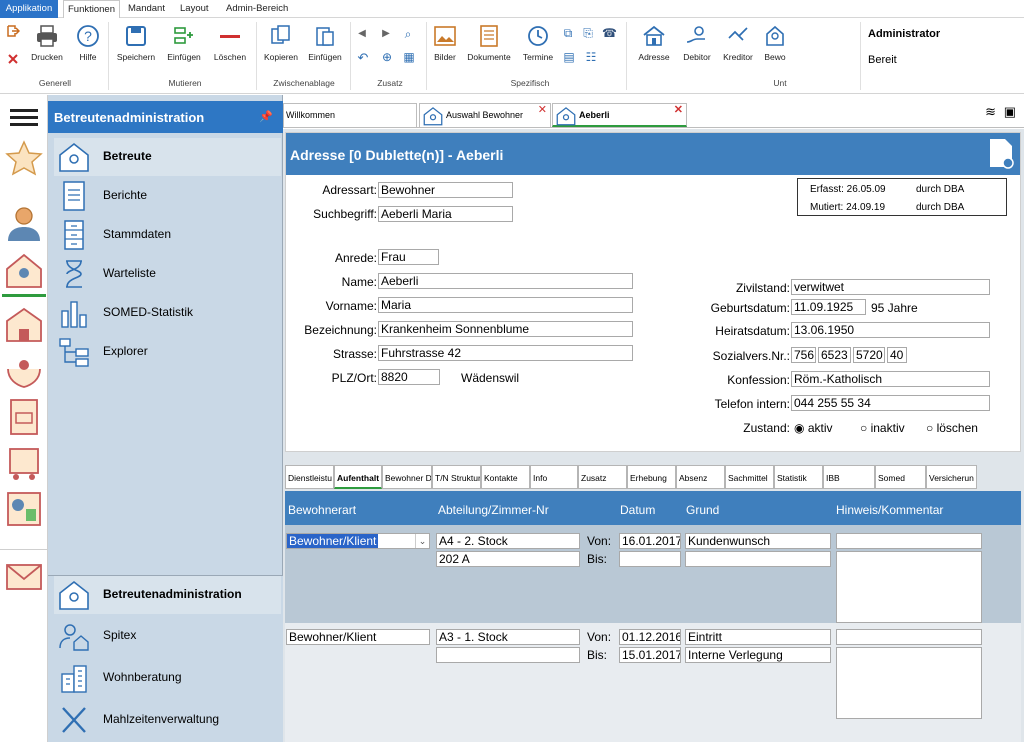 Image resolution: width=1024 pixels, height=742 pixels. Describe the element at coordinates (266, 116) in the screenshot. I see `pin-icon: 📌` at that location.